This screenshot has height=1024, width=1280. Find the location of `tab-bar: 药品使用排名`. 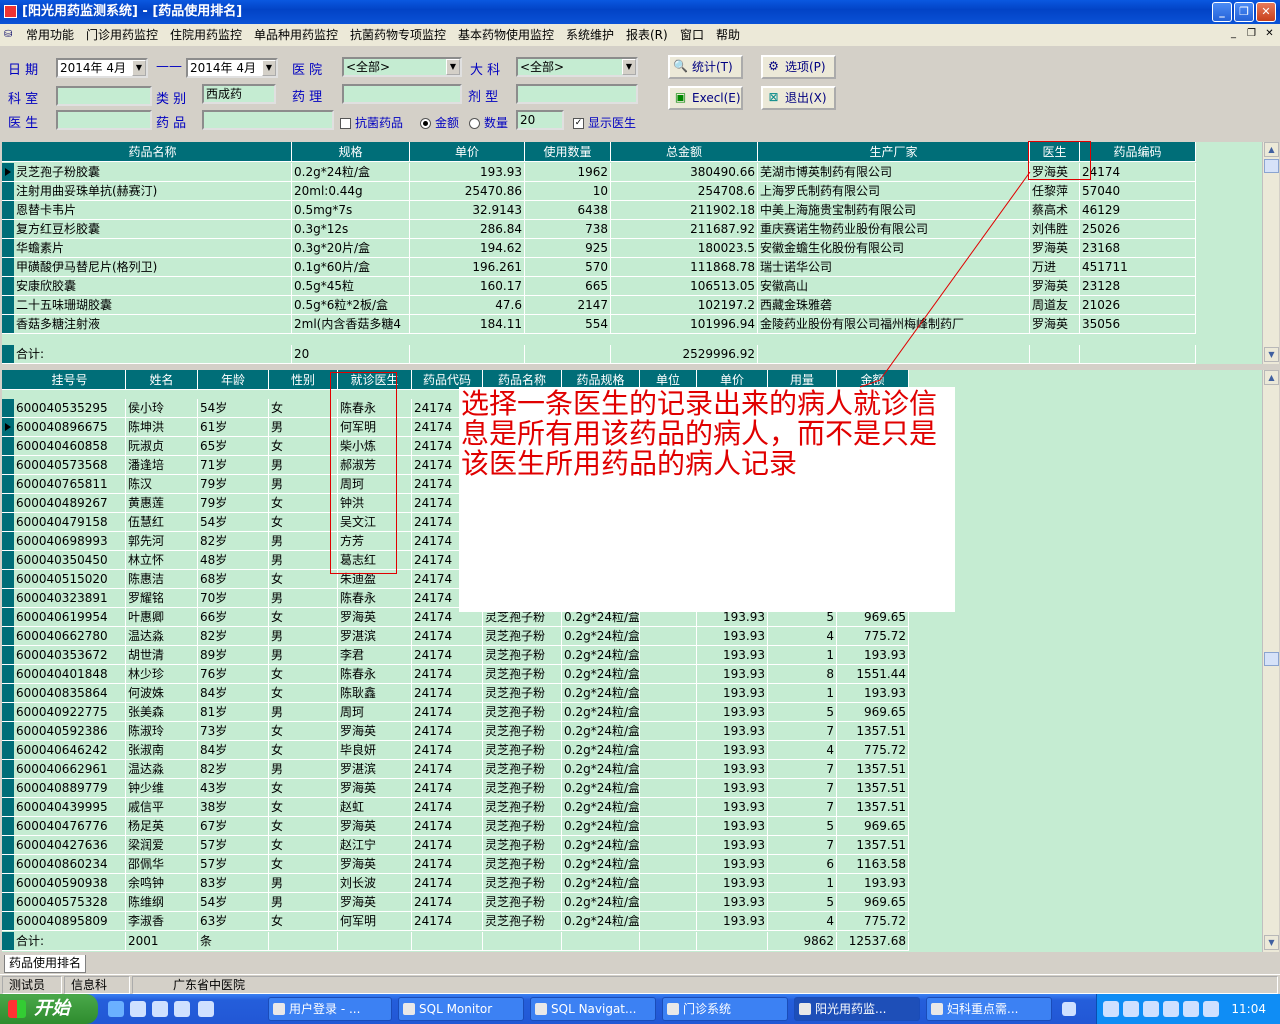

tab-bar: 药品使用排名 is located at coordinates (640, 964).